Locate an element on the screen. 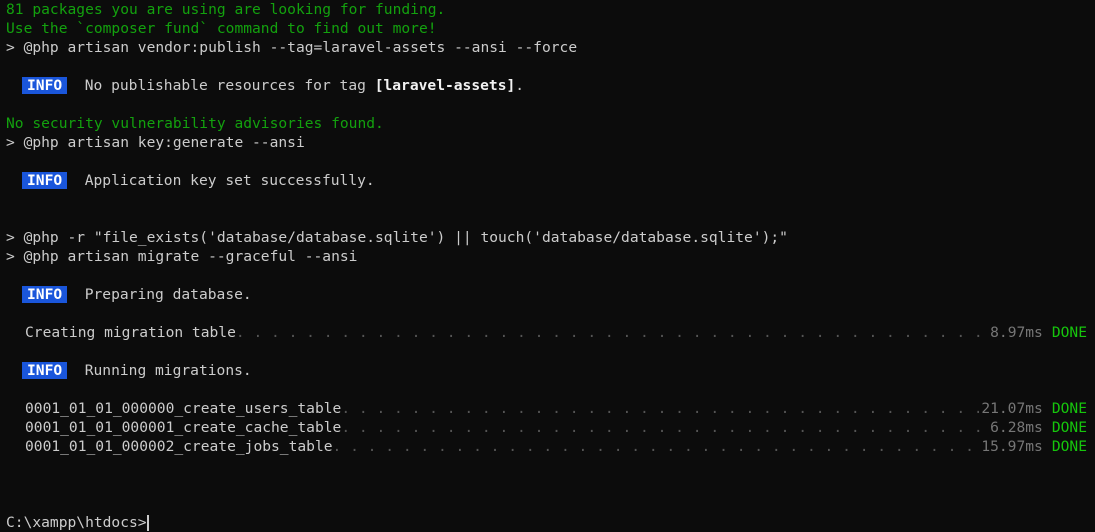 The image size is (1095, 532). migration-label: 0001_01_01_000002_create_jobs_table is located at coordinates (179, 446).